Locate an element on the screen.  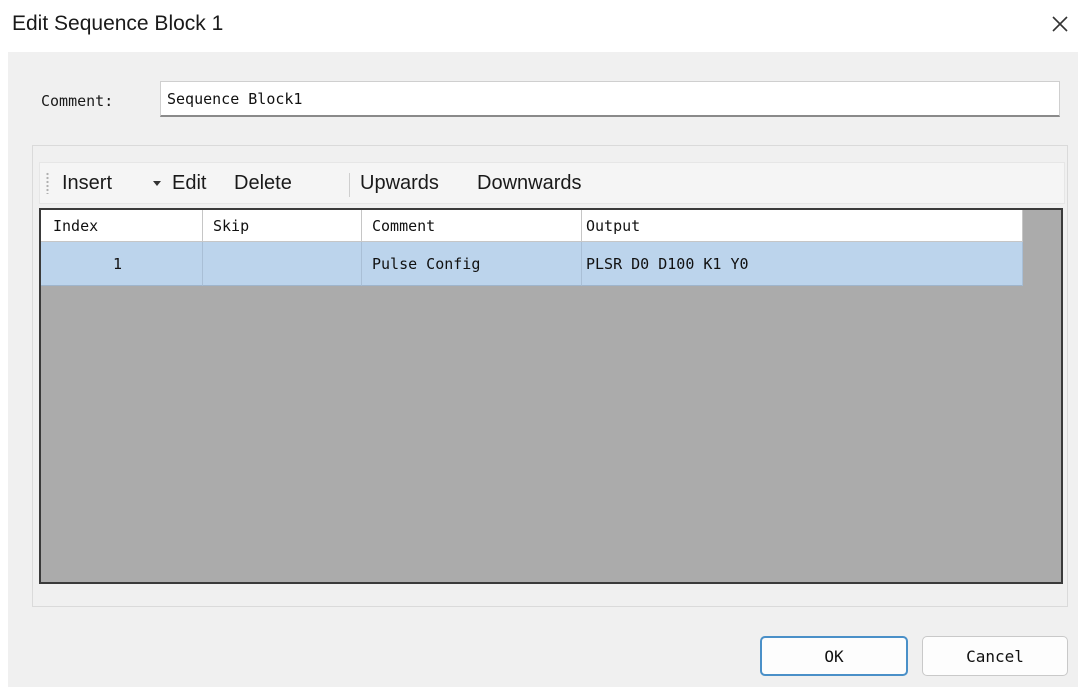
comment-input is located at coordinates (610, 99).